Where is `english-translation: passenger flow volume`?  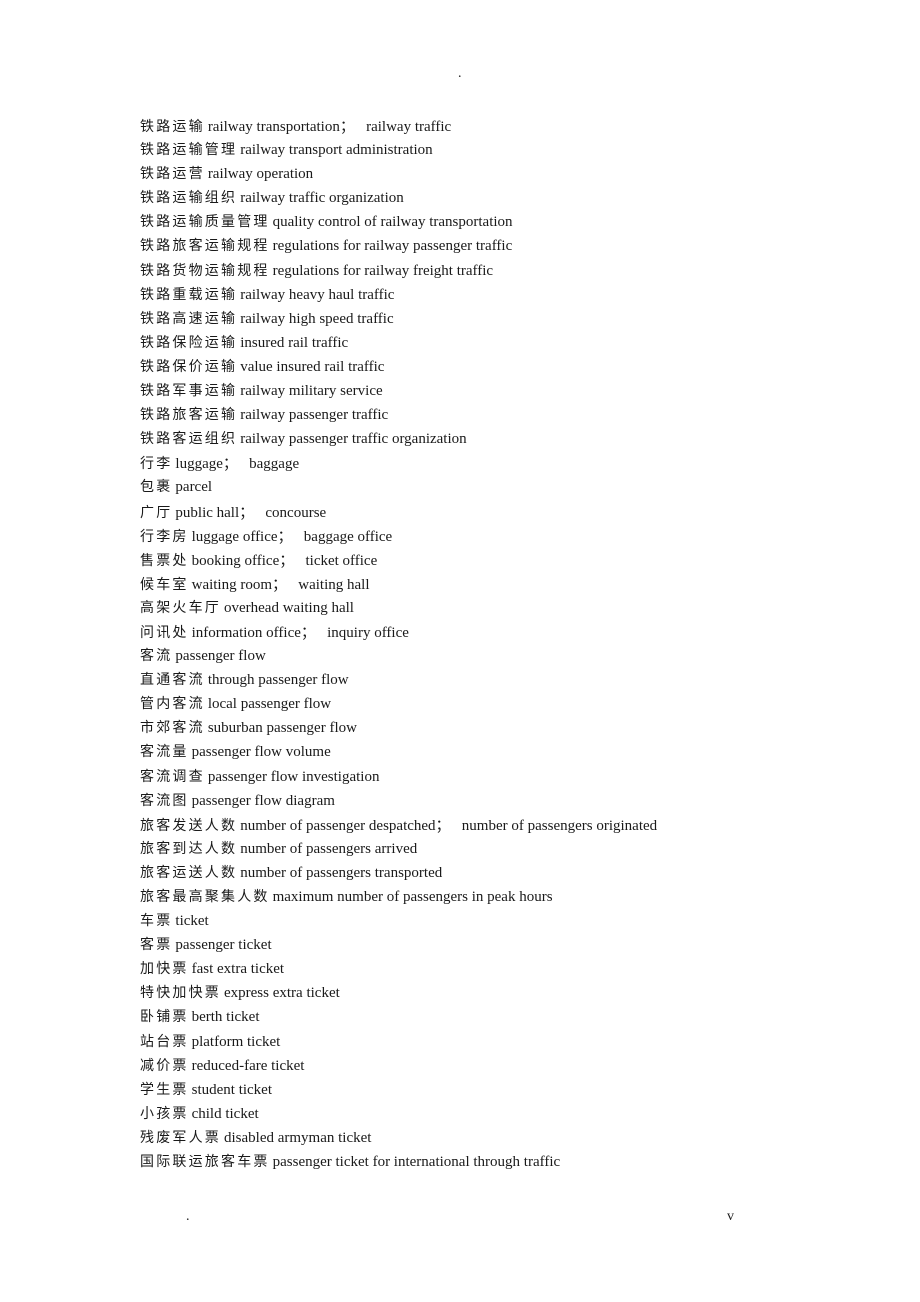
english-translation: passenger flow volume is located at coordinates (261, 752).